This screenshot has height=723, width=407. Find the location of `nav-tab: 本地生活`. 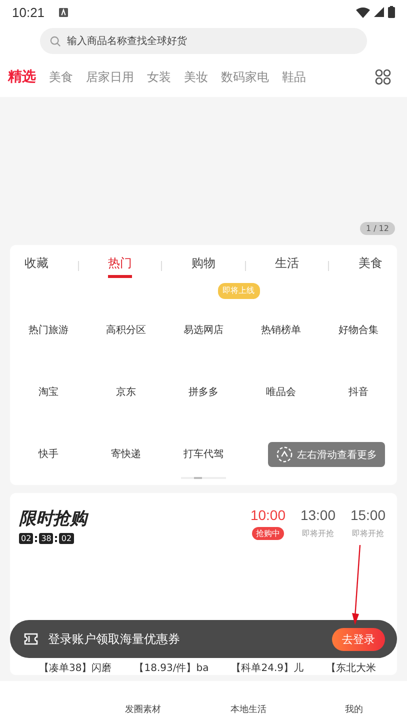

nav-tab: 本地生活 is located at coordinates (249, 702).